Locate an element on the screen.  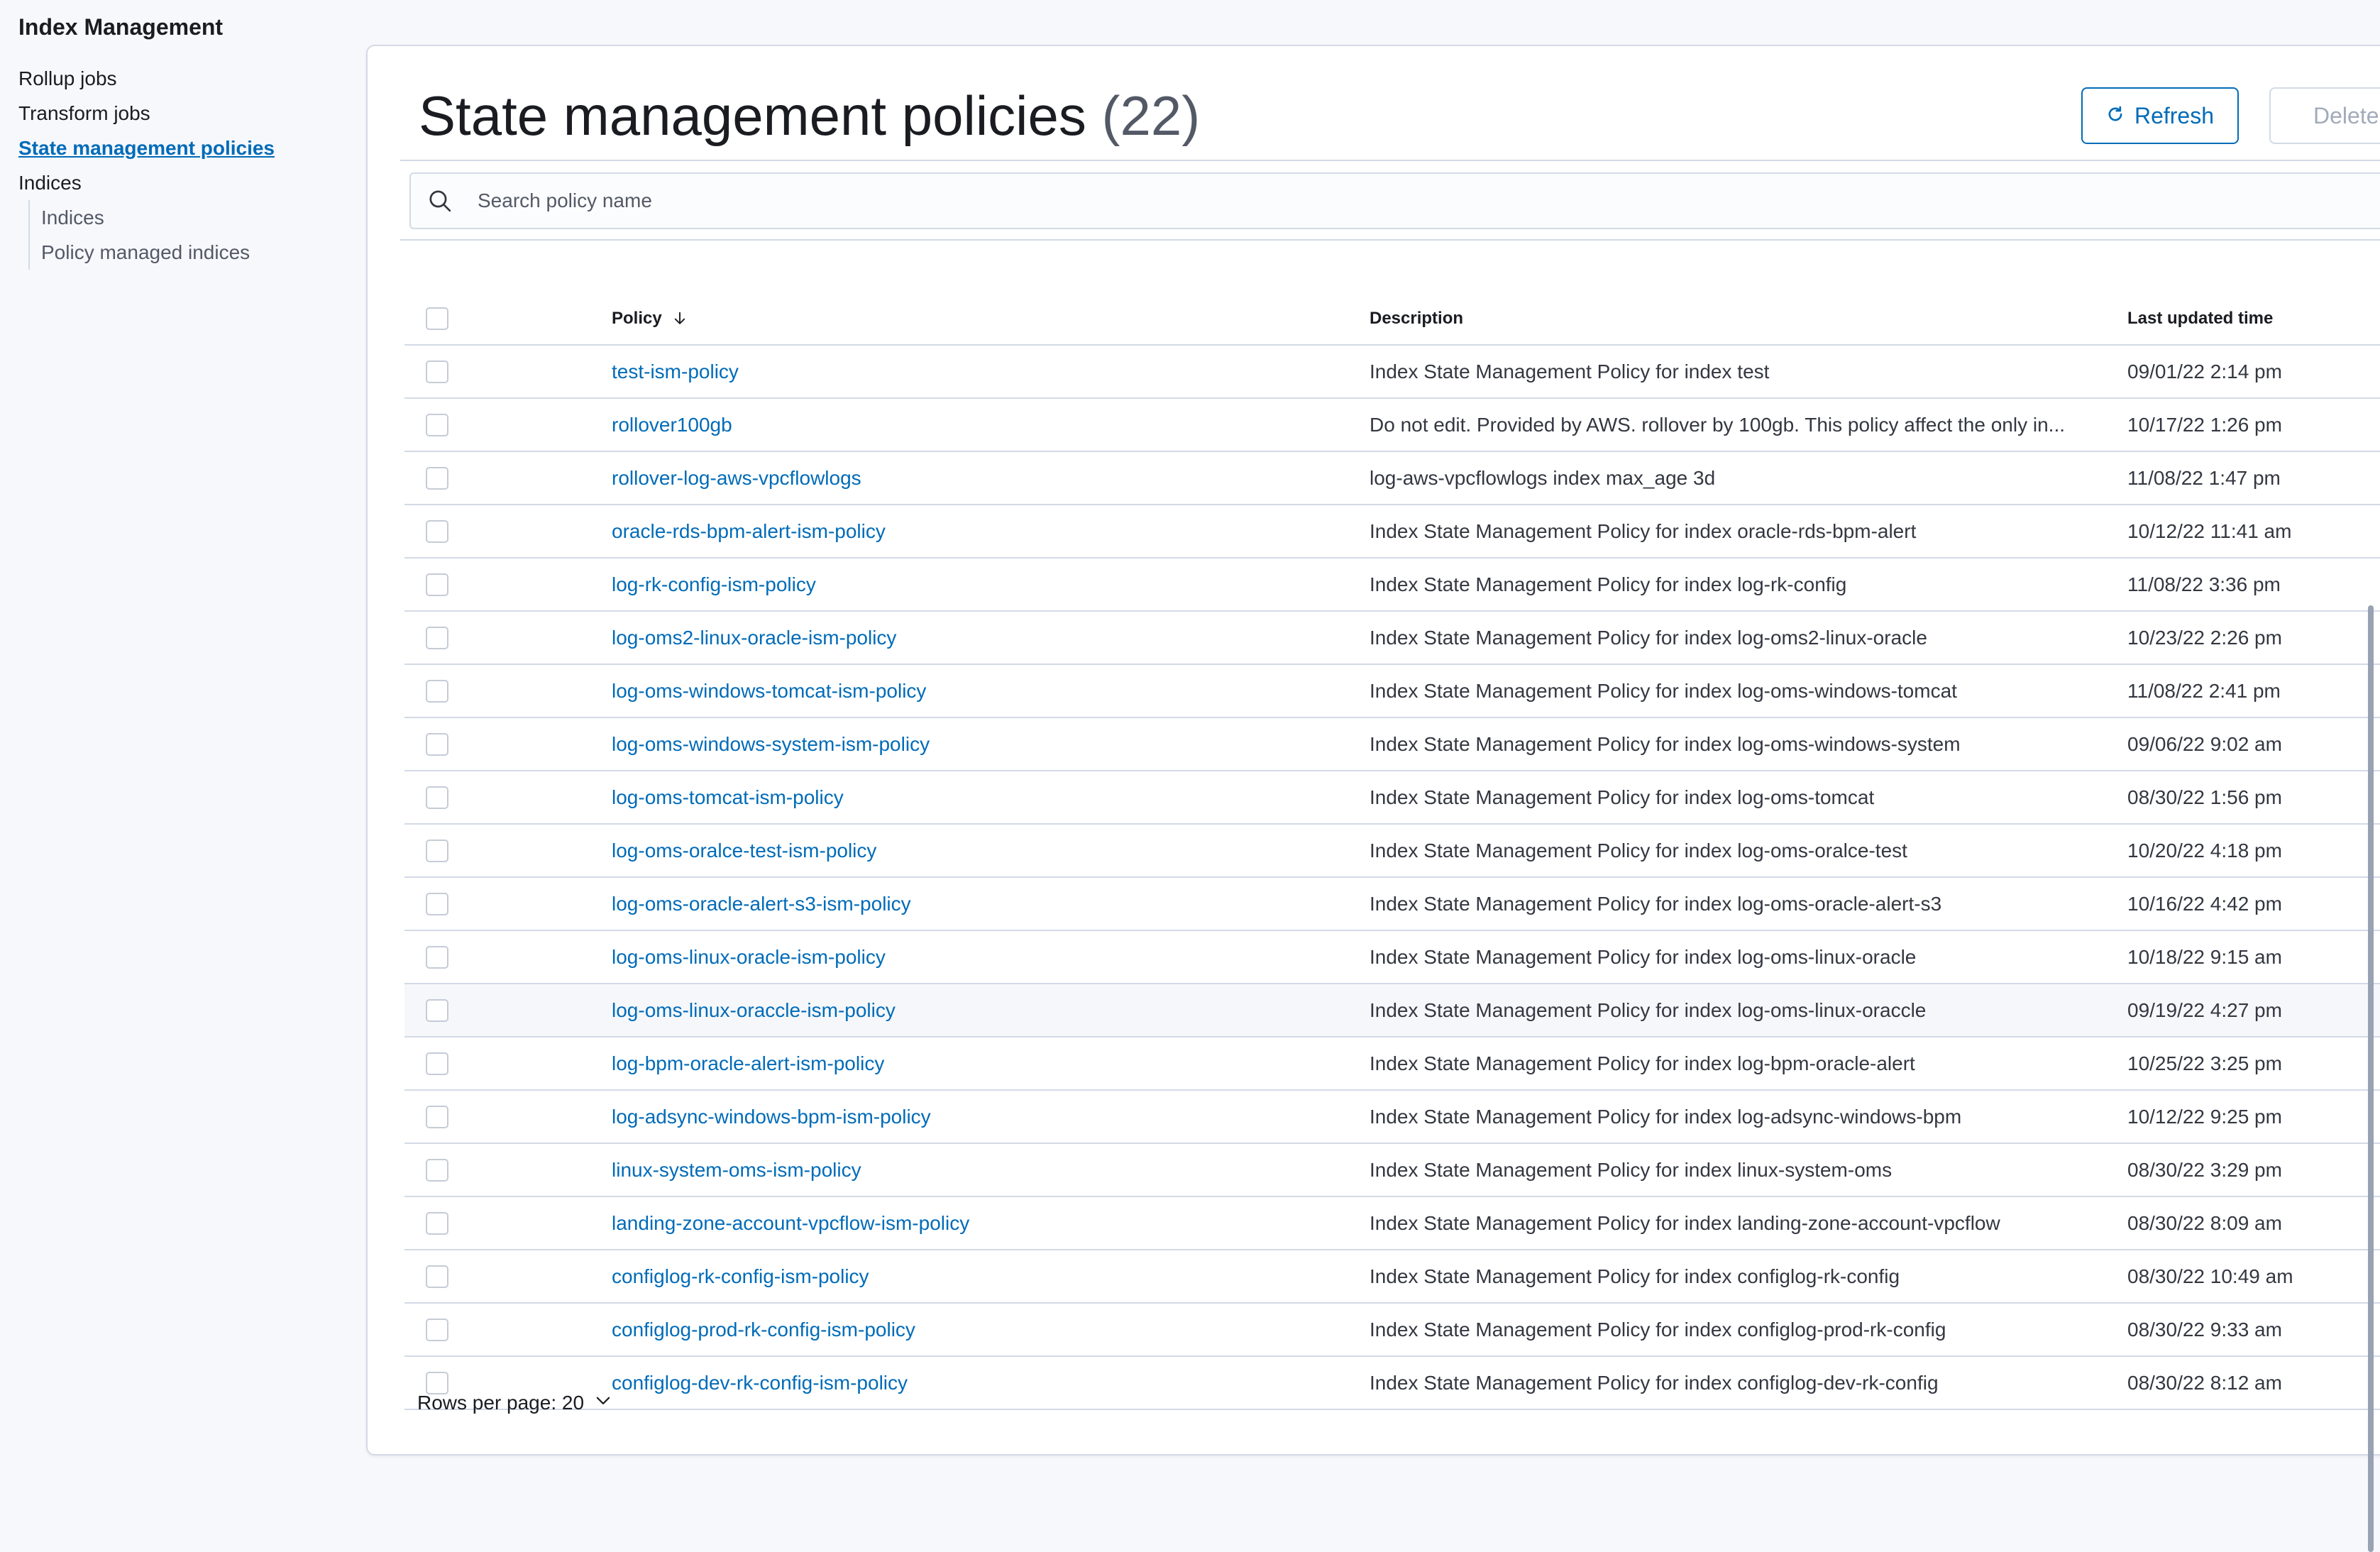
sidebar-item-transform-jobs: Transform jobs is located at coordinates (185, 114).